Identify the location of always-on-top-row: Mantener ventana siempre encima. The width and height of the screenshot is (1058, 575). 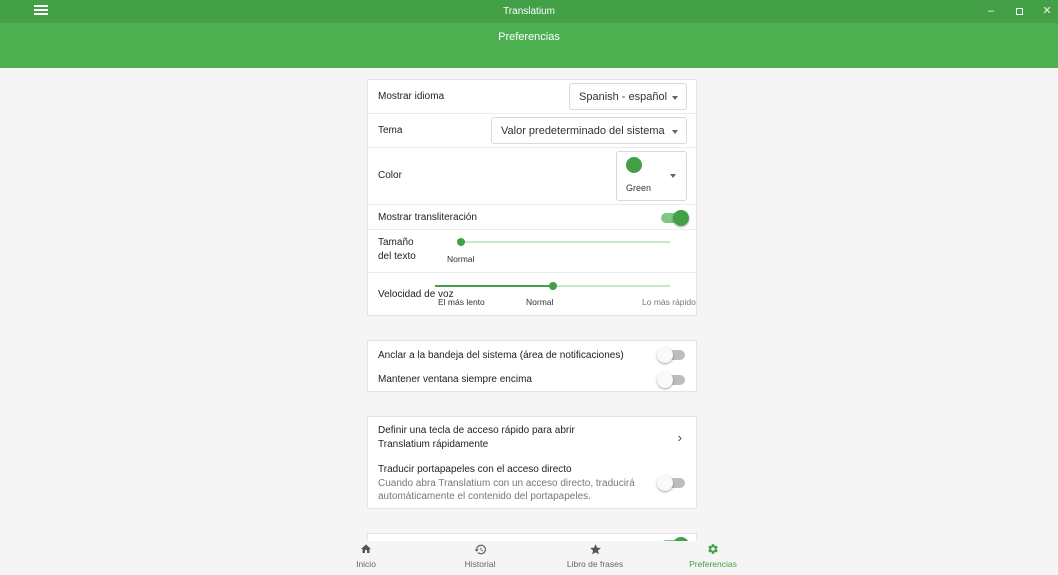
(532, 380).